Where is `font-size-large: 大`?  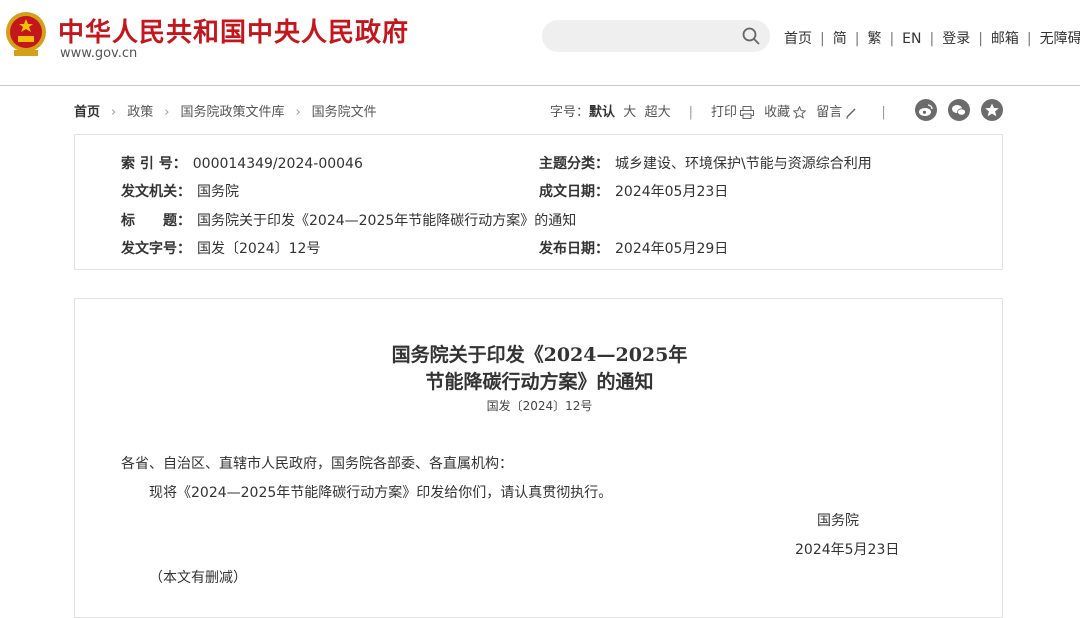 font-size-large: 大 is located at coordinates (629, 112).